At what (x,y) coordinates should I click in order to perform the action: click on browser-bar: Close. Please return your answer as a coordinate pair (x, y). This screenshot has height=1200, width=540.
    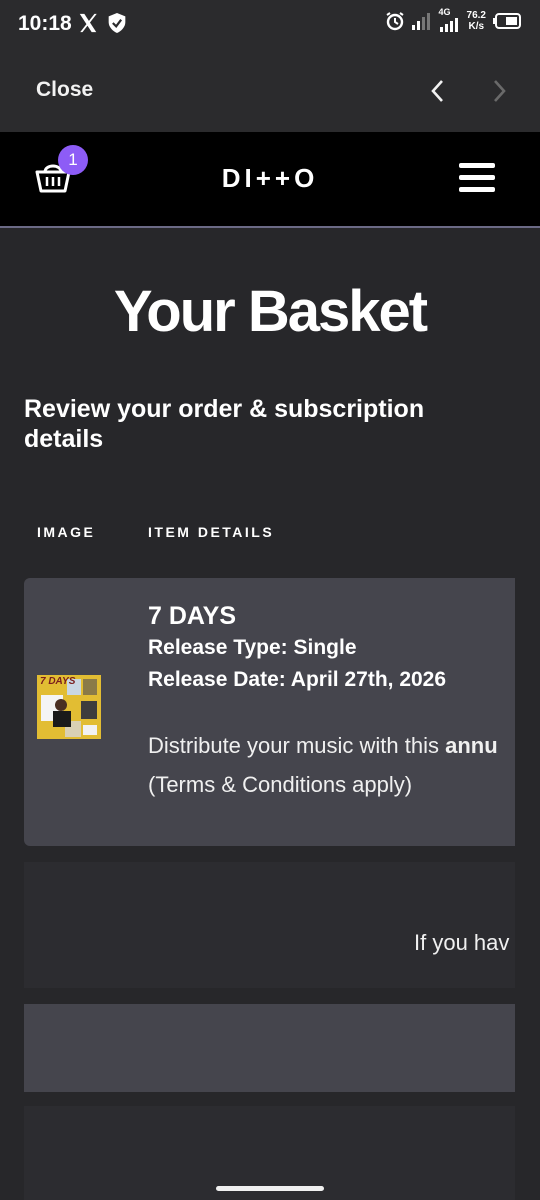
    Looking at the image, I should click on (270, 91).